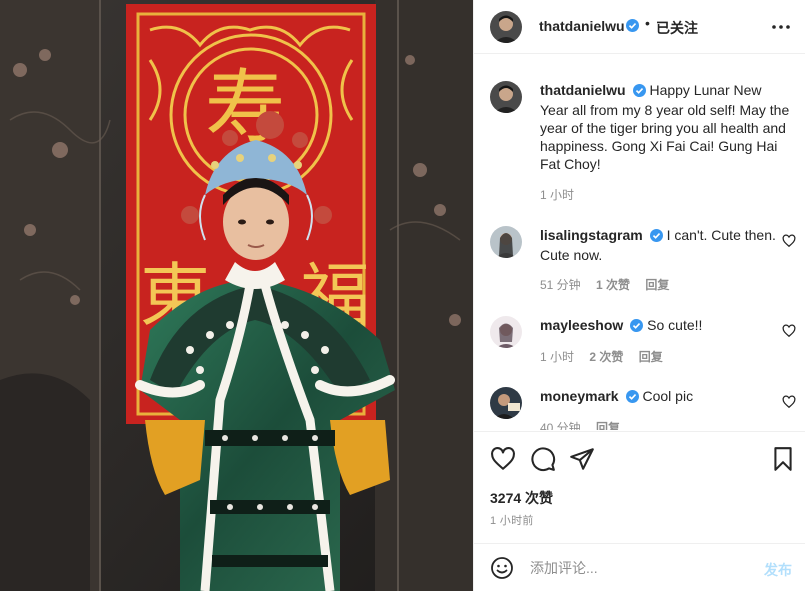 This screenshot has width=805, height=591. Describe the element at coordinates (543, 459) in the screenshot. I see `comment-icon` at that location.